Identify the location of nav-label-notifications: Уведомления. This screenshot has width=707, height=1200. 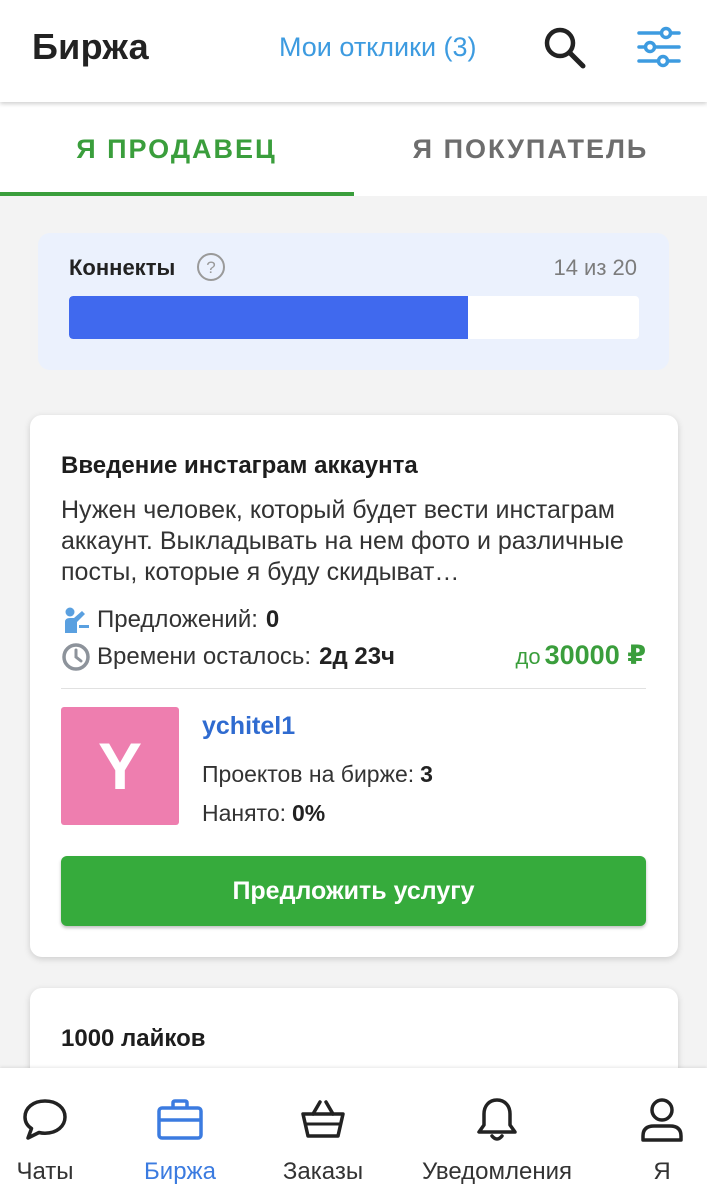
(497, 1171).